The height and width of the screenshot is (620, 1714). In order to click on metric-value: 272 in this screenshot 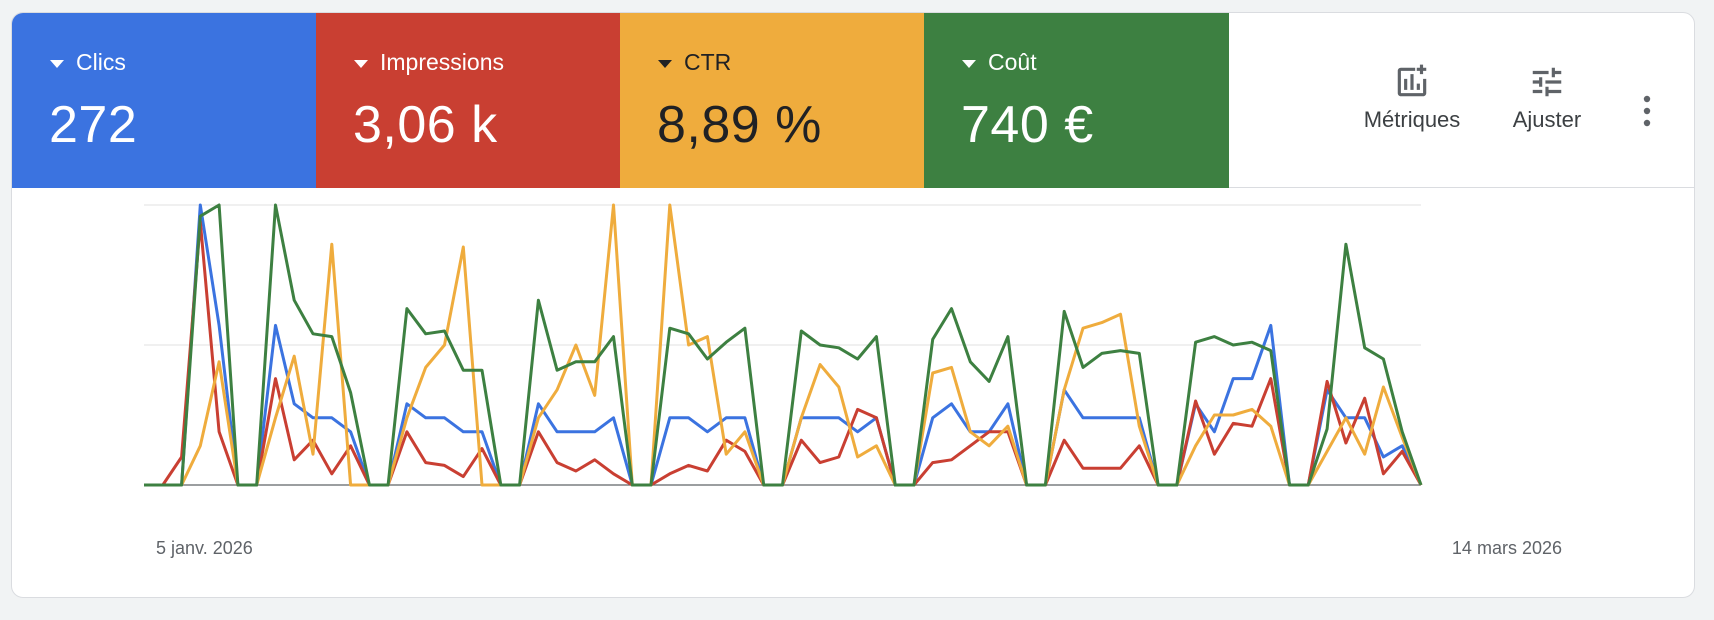, I will do `click(93, 125)`.